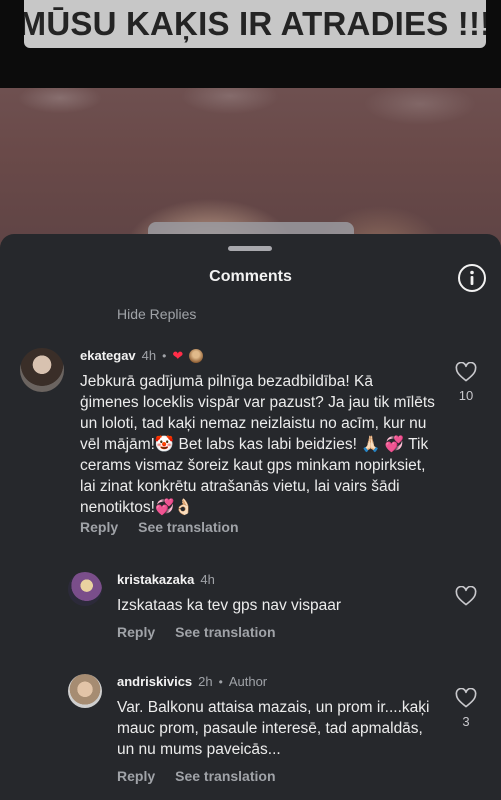  What do you see at coordinates (196, 355) in the screenshot?
I see `author-liked-avatar` at bounding box center [196, 355].